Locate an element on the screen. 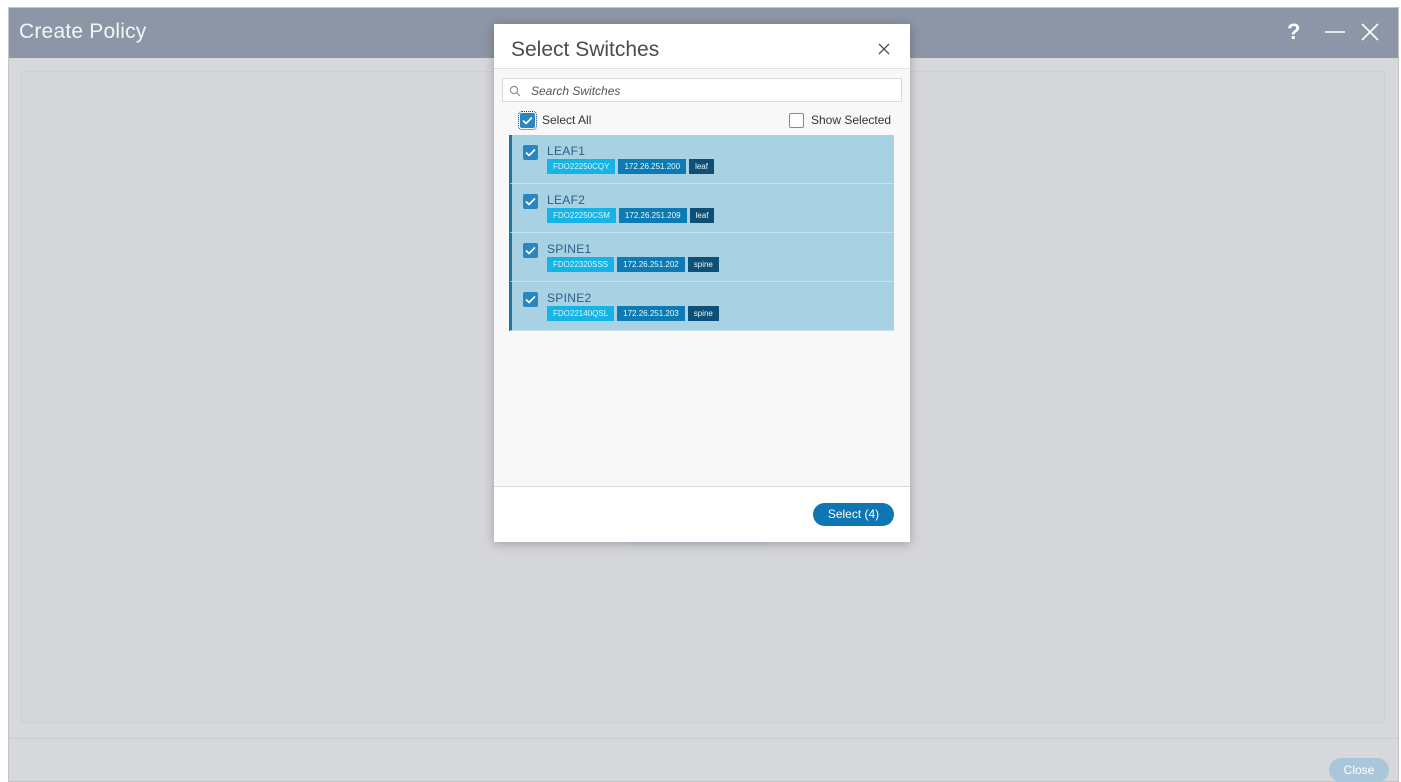 Image resolution: width=1401 pixels, height=782 pixels. window-title: Create Policy is located at coordinates (83, 31).